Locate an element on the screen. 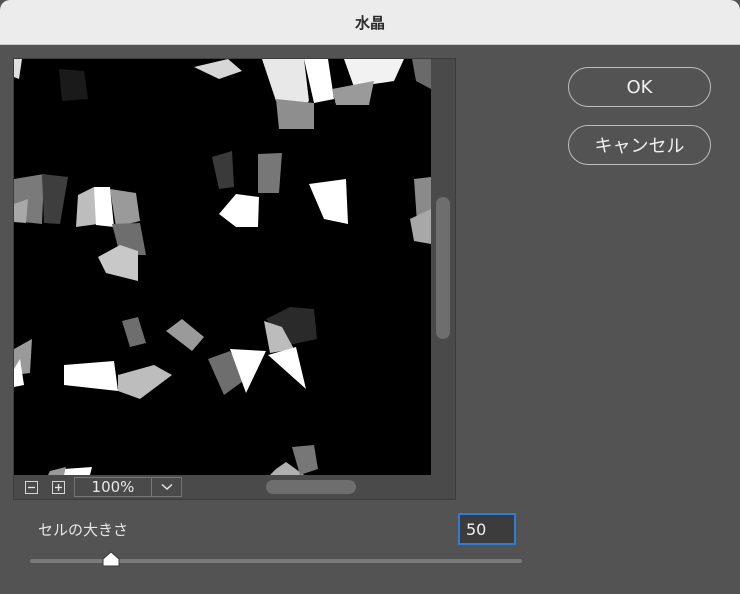  ok-button: OK is located at coordinates (639, 87).